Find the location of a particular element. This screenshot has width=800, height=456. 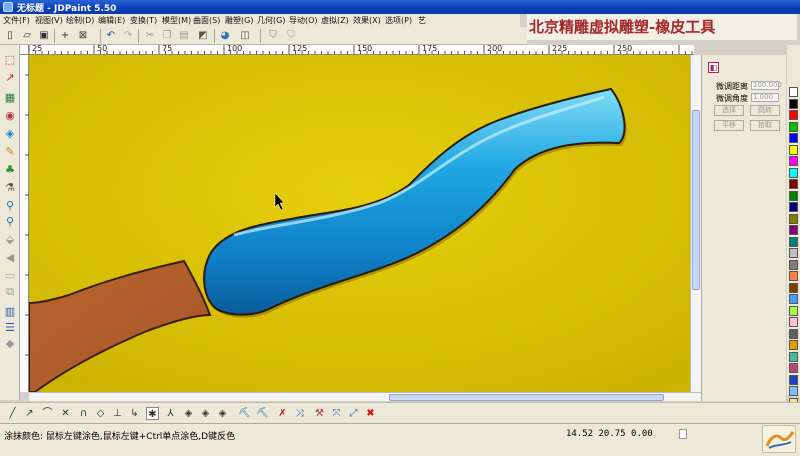

pin-icon: ⚲ is located at coordinates (10, 206).